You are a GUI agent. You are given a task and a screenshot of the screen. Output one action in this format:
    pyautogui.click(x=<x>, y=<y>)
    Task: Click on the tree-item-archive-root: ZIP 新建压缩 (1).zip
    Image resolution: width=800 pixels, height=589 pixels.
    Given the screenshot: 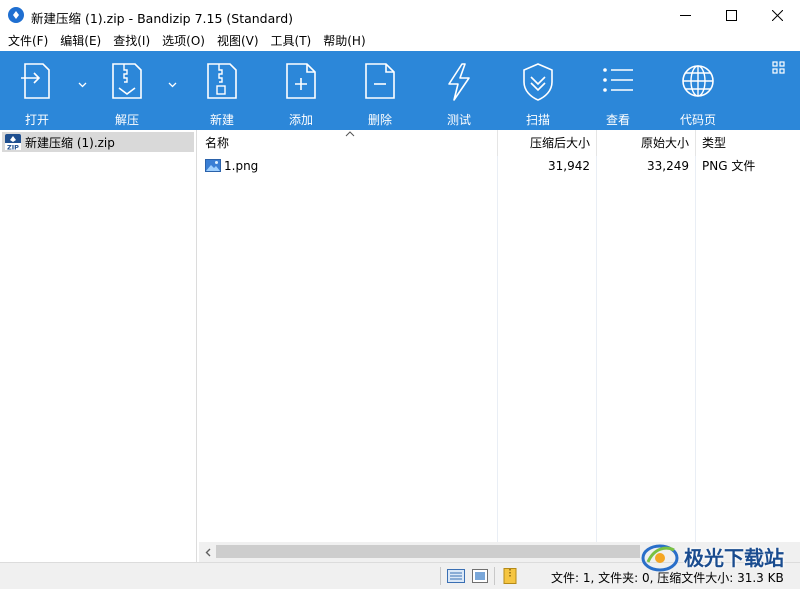 What is the action you would take?
    pyautogui.click(x=98, y=142)
    